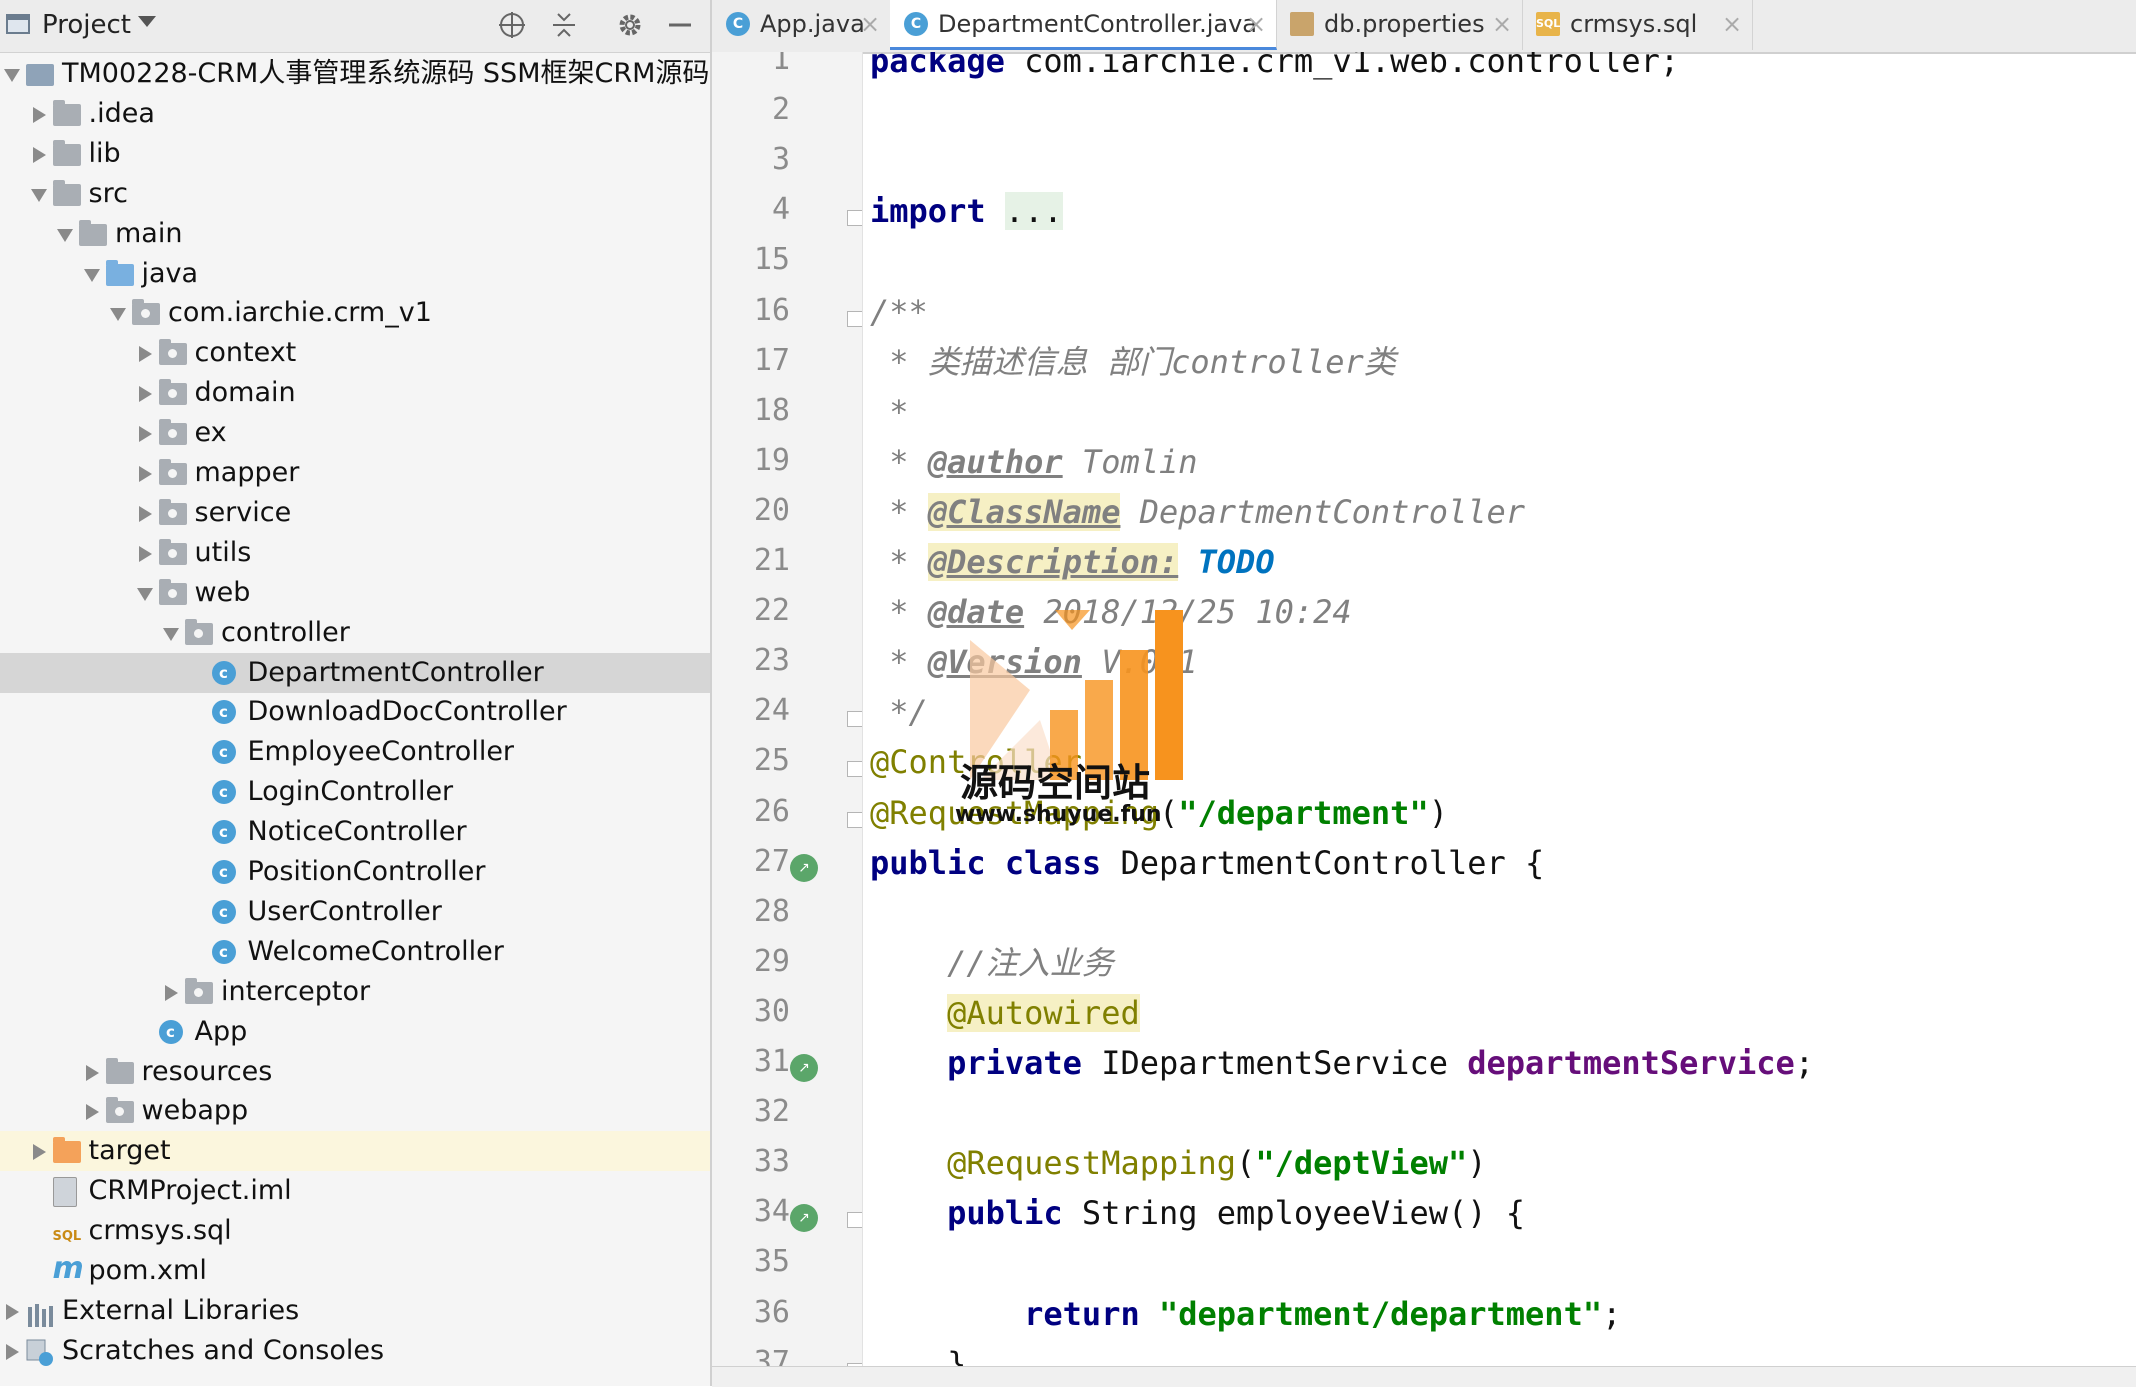 This screenshot has height=1387, width=2136. Describe the element at coordinates (889, 412) in the screenshot. I see `code-line: *` at that location.